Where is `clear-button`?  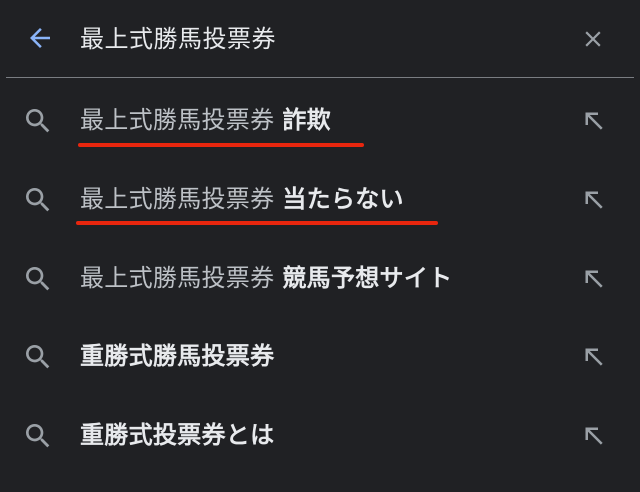 clear-button is located at coordinates (593, 39).